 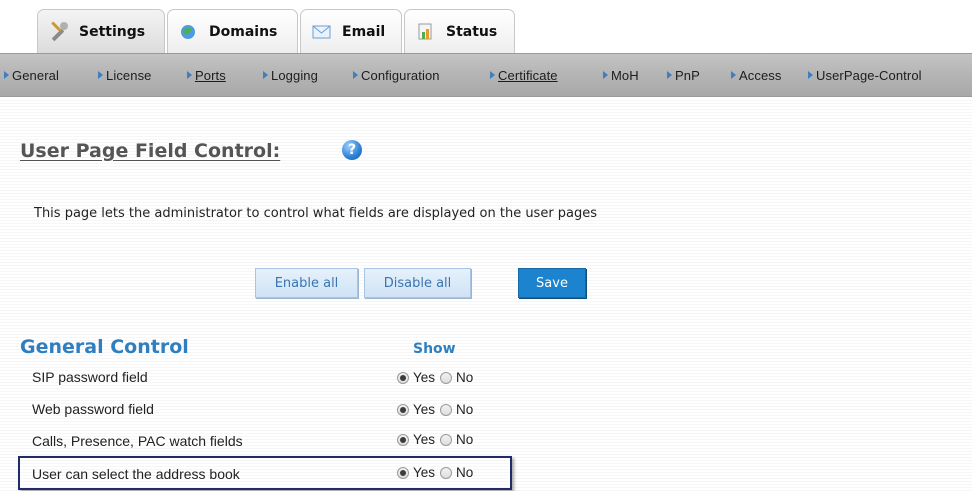 What do you see at coordinates (426, 32) in the screenshot?
I see `status-icon` at bounding box center [426, 32].